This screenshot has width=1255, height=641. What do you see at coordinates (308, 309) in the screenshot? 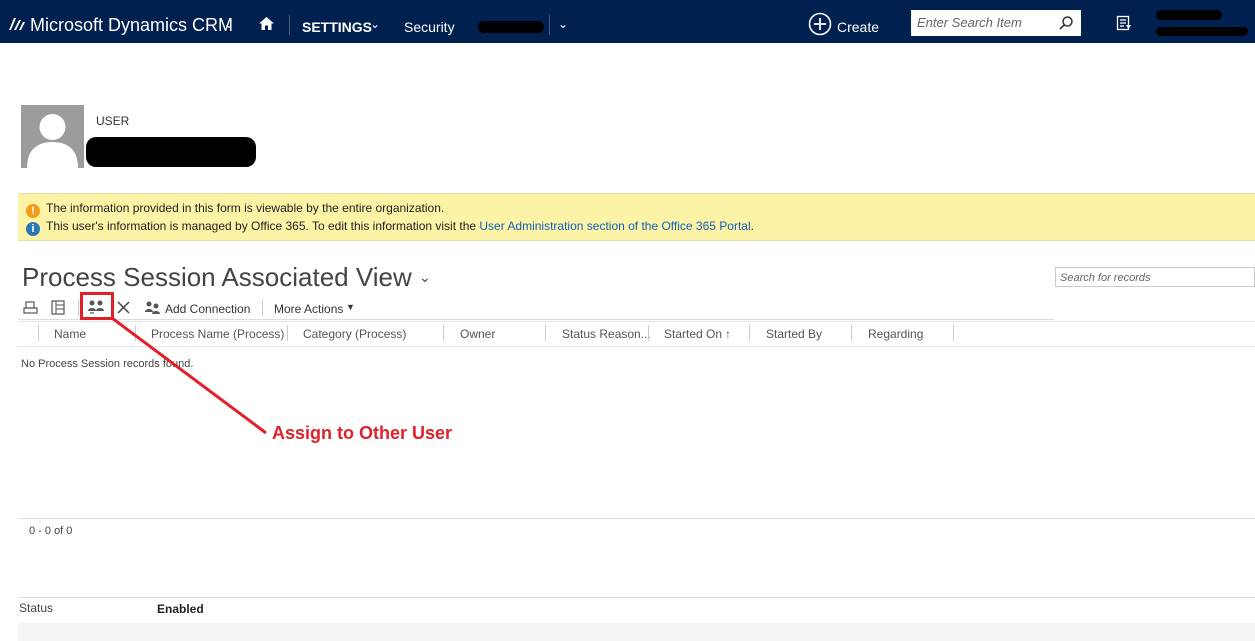
I see `more-actions-menu: More Actions` at bounding box center [308, 309].